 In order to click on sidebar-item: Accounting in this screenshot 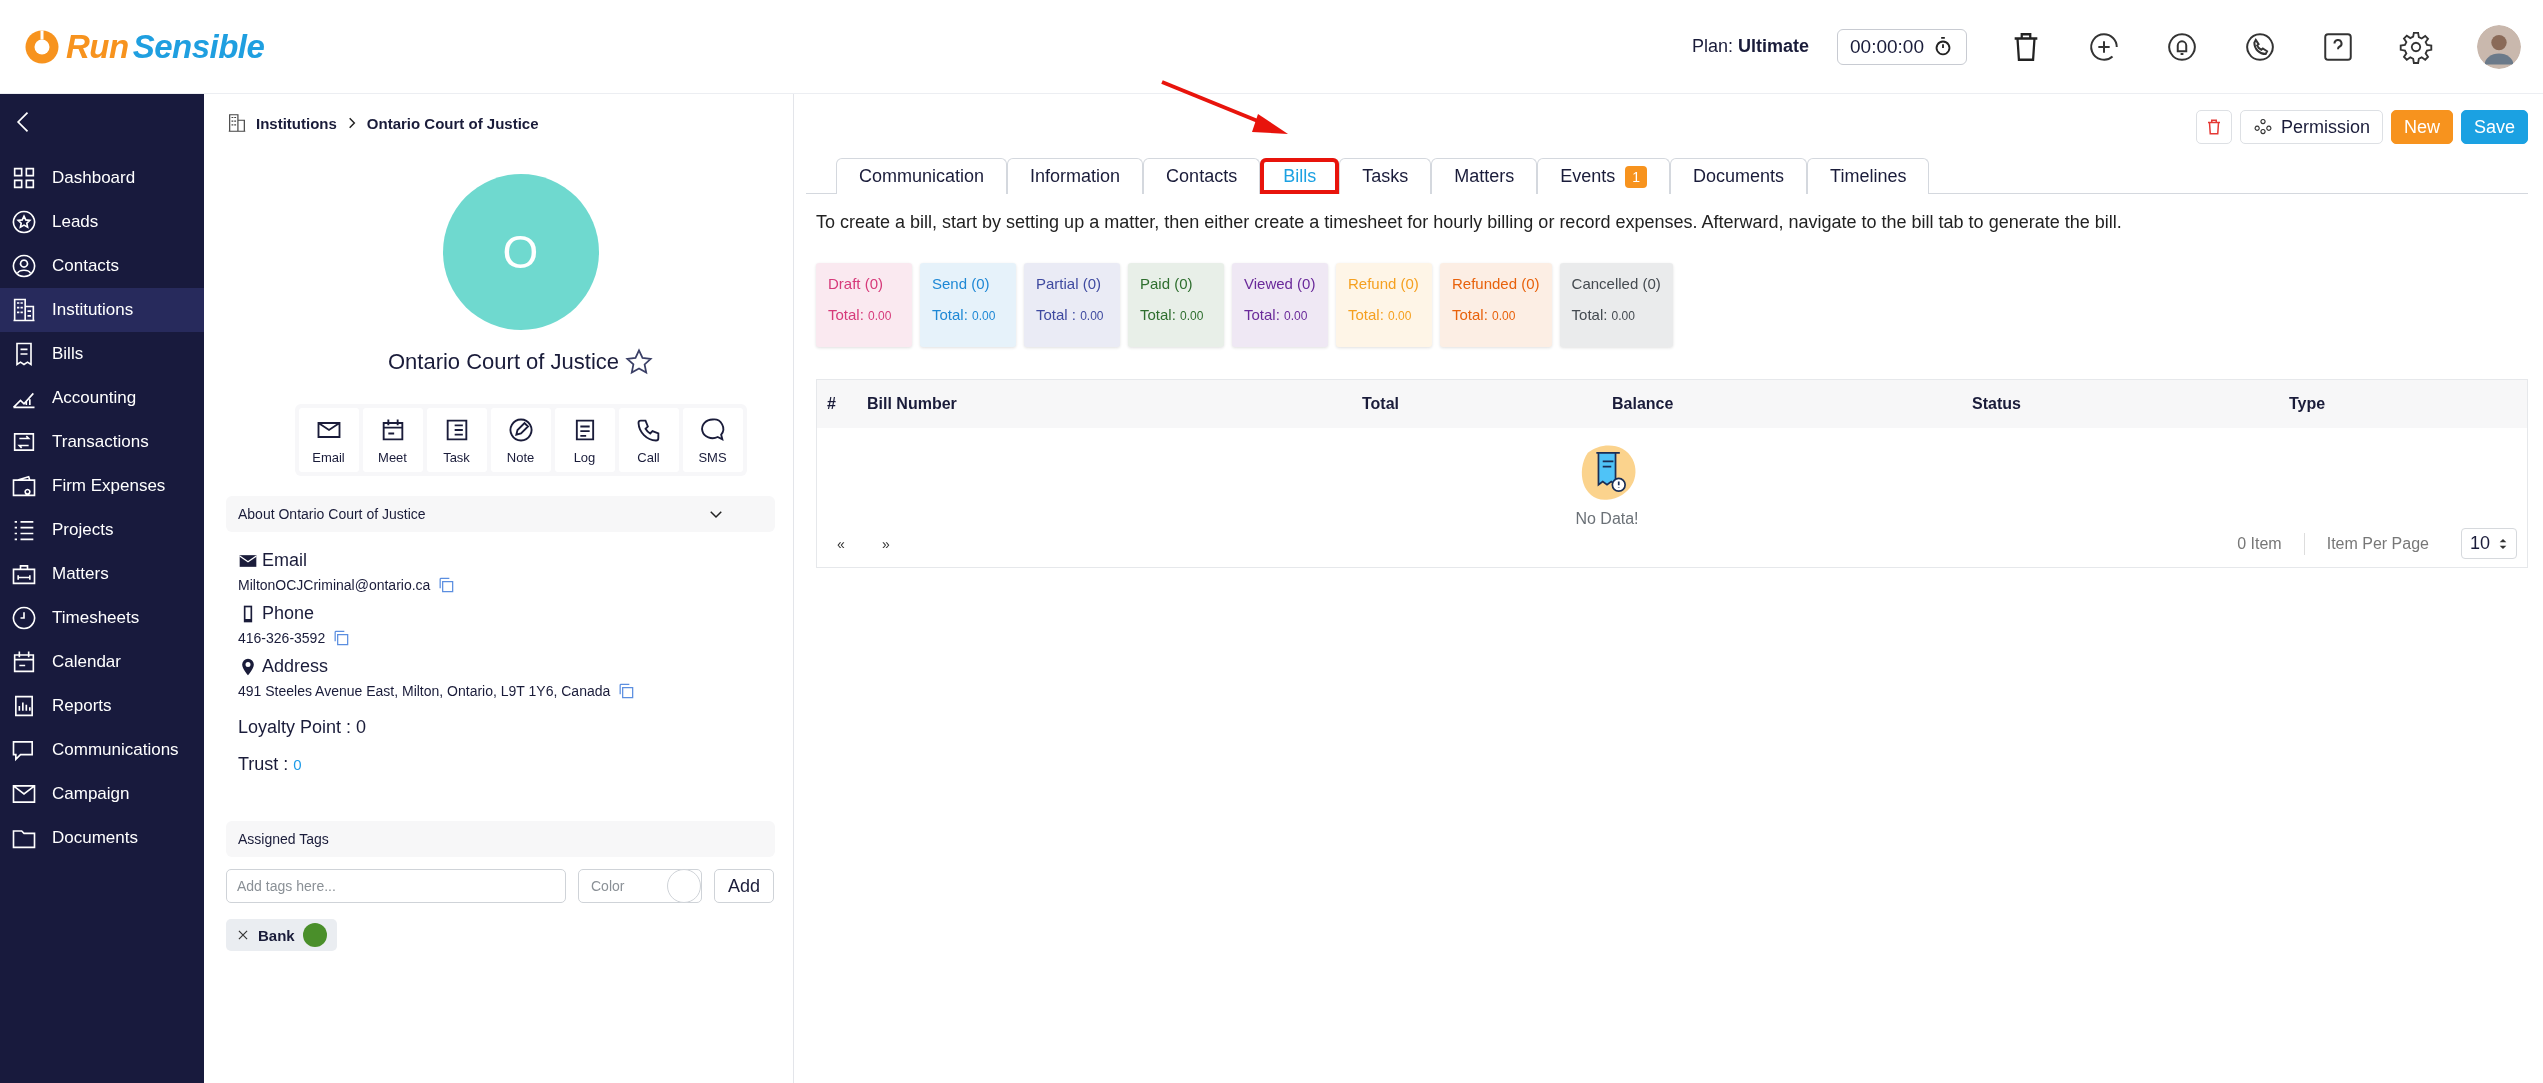, I will do `click(102, 398)`.